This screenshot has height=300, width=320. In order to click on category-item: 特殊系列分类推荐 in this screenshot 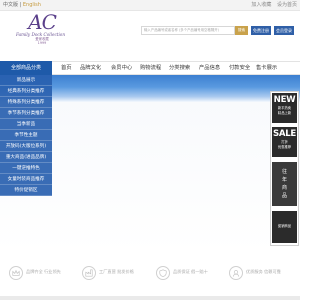, I will do `click(26, 102)`.